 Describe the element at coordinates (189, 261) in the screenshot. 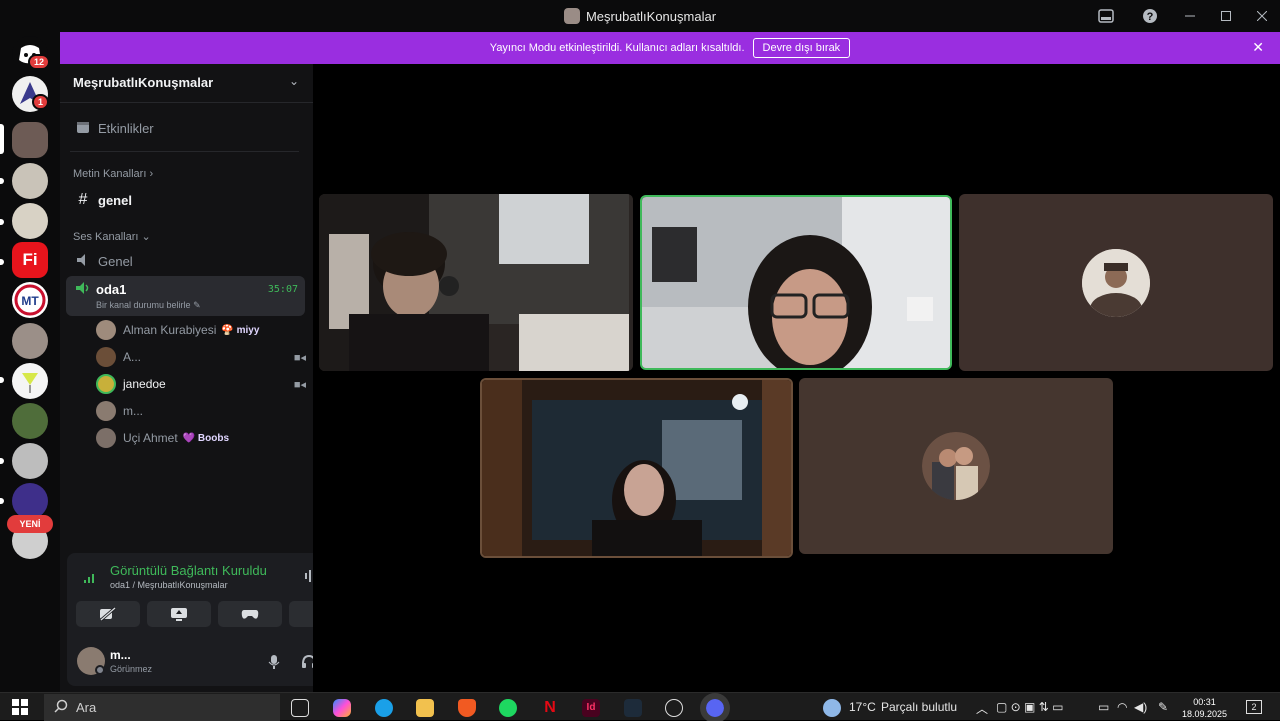

I see `channel-genel-voice: Genel` at that location.